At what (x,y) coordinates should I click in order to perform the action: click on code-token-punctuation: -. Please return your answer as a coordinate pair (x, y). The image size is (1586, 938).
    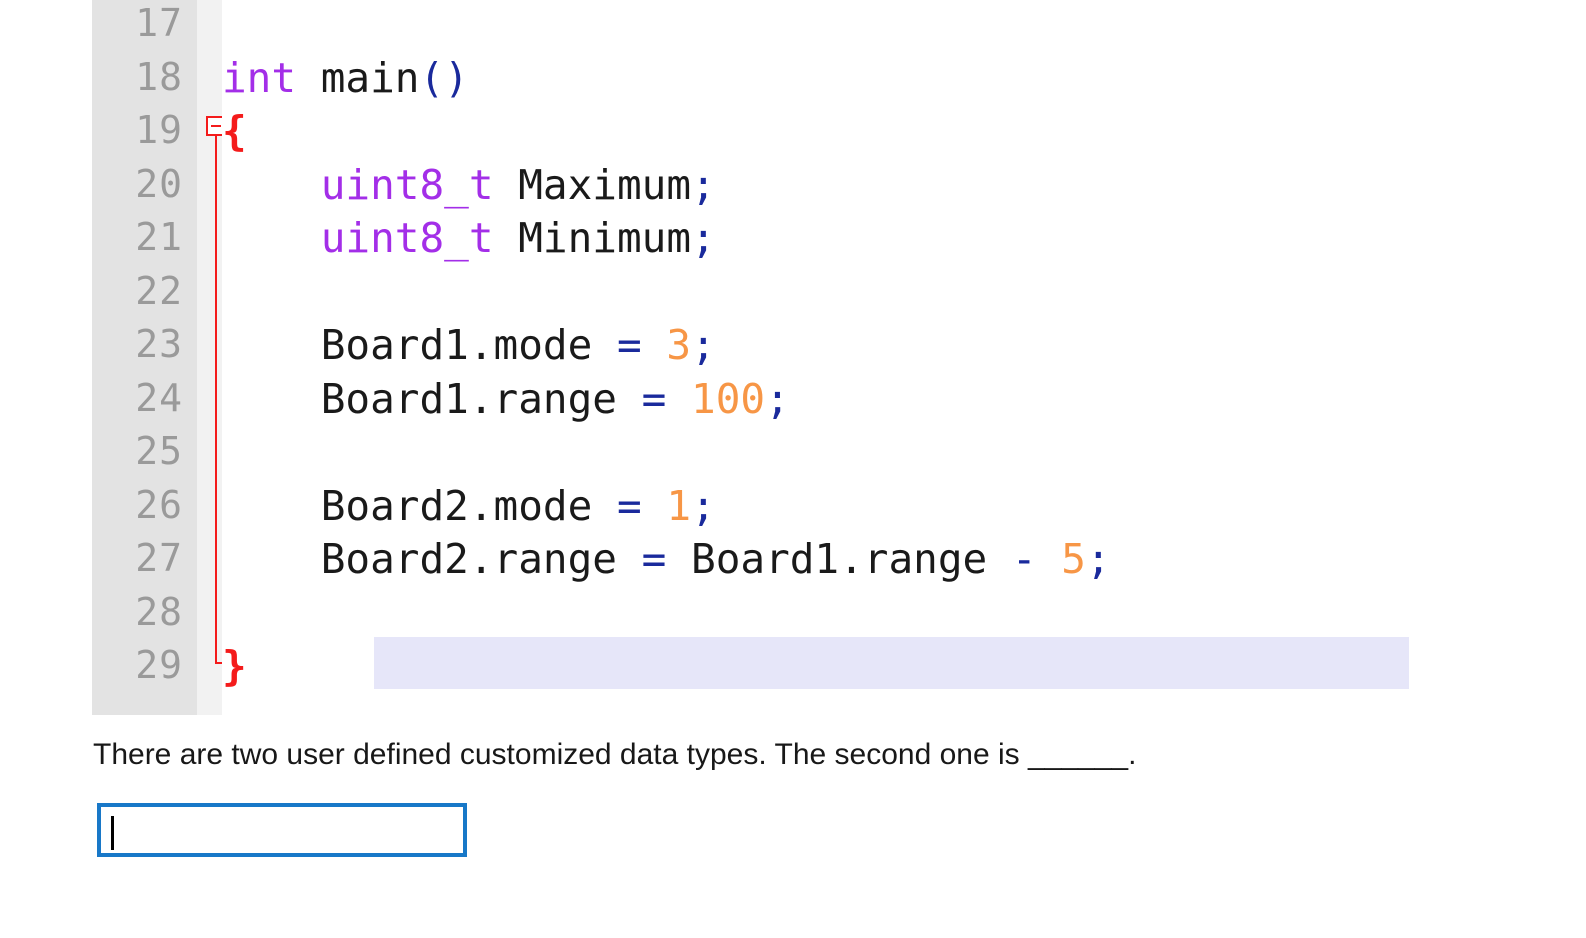
    Looking at the image, I should click on (1036, 559).